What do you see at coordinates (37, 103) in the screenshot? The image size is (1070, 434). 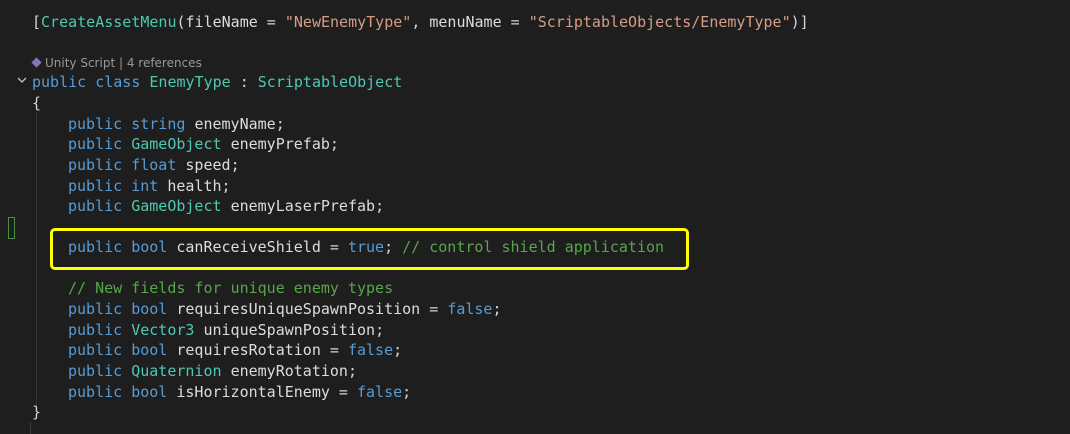 I see `open-brace: {` at bounding box center [37, 103].